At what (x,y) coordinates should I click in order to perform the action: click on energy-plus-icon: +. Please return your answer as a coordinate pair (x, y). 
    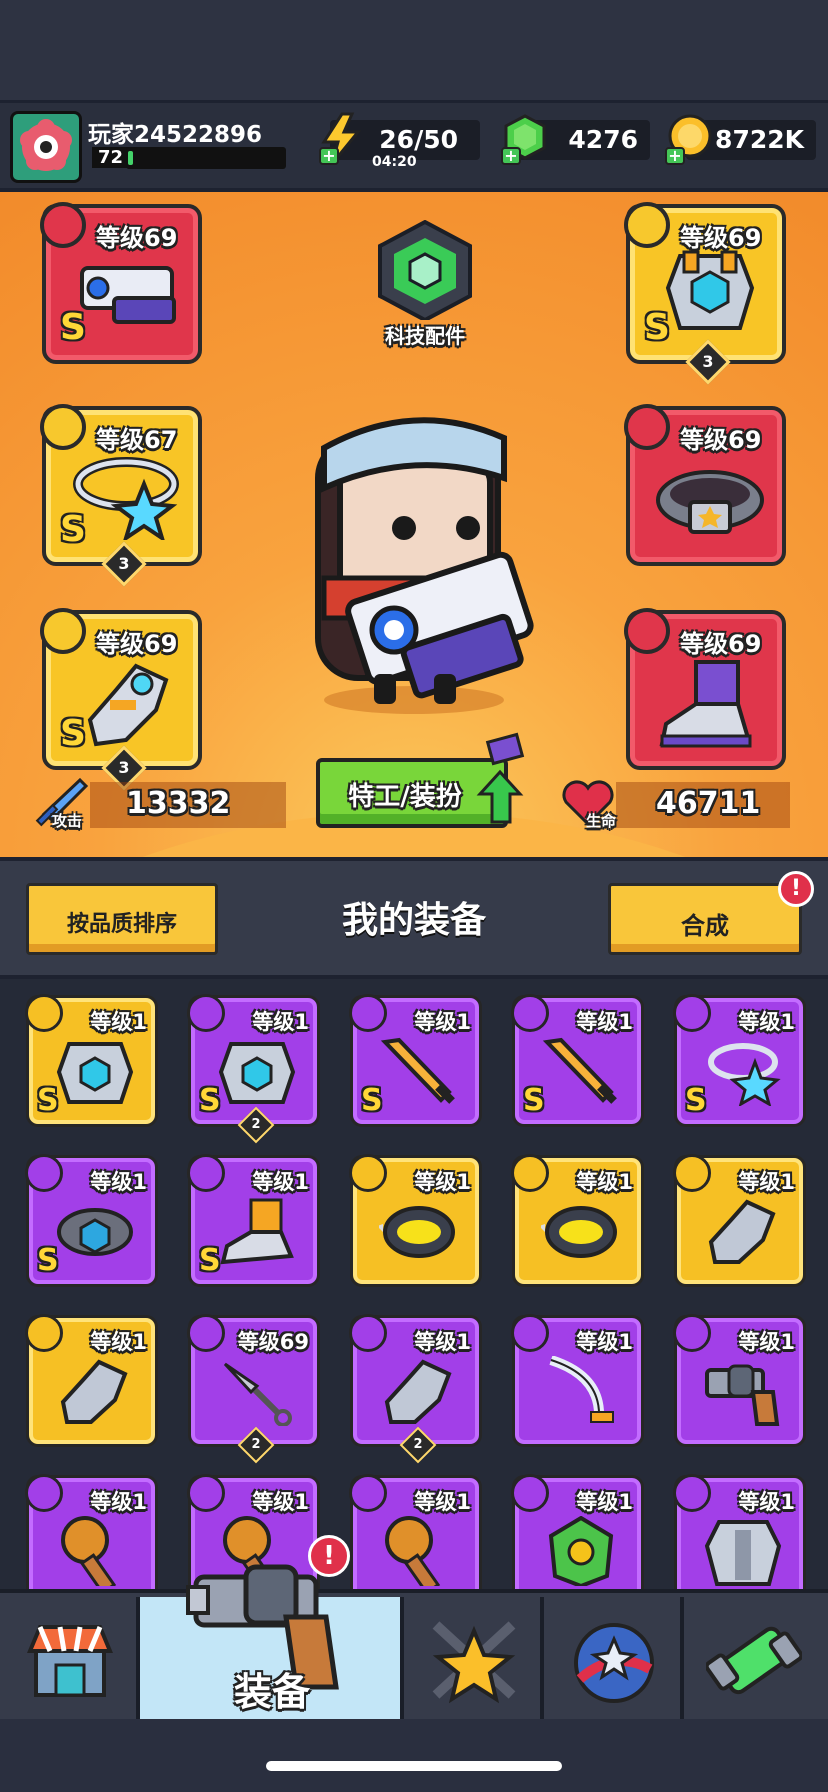
    Looking at the image, I should click on (341, 139).